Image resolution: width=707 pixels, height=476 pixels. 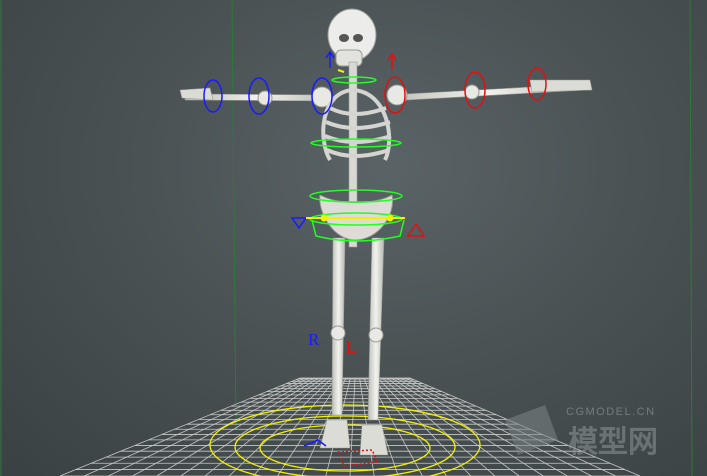 I want to click on watermark: CGMODEL.CN 模型网, so click(x=581, y=432).